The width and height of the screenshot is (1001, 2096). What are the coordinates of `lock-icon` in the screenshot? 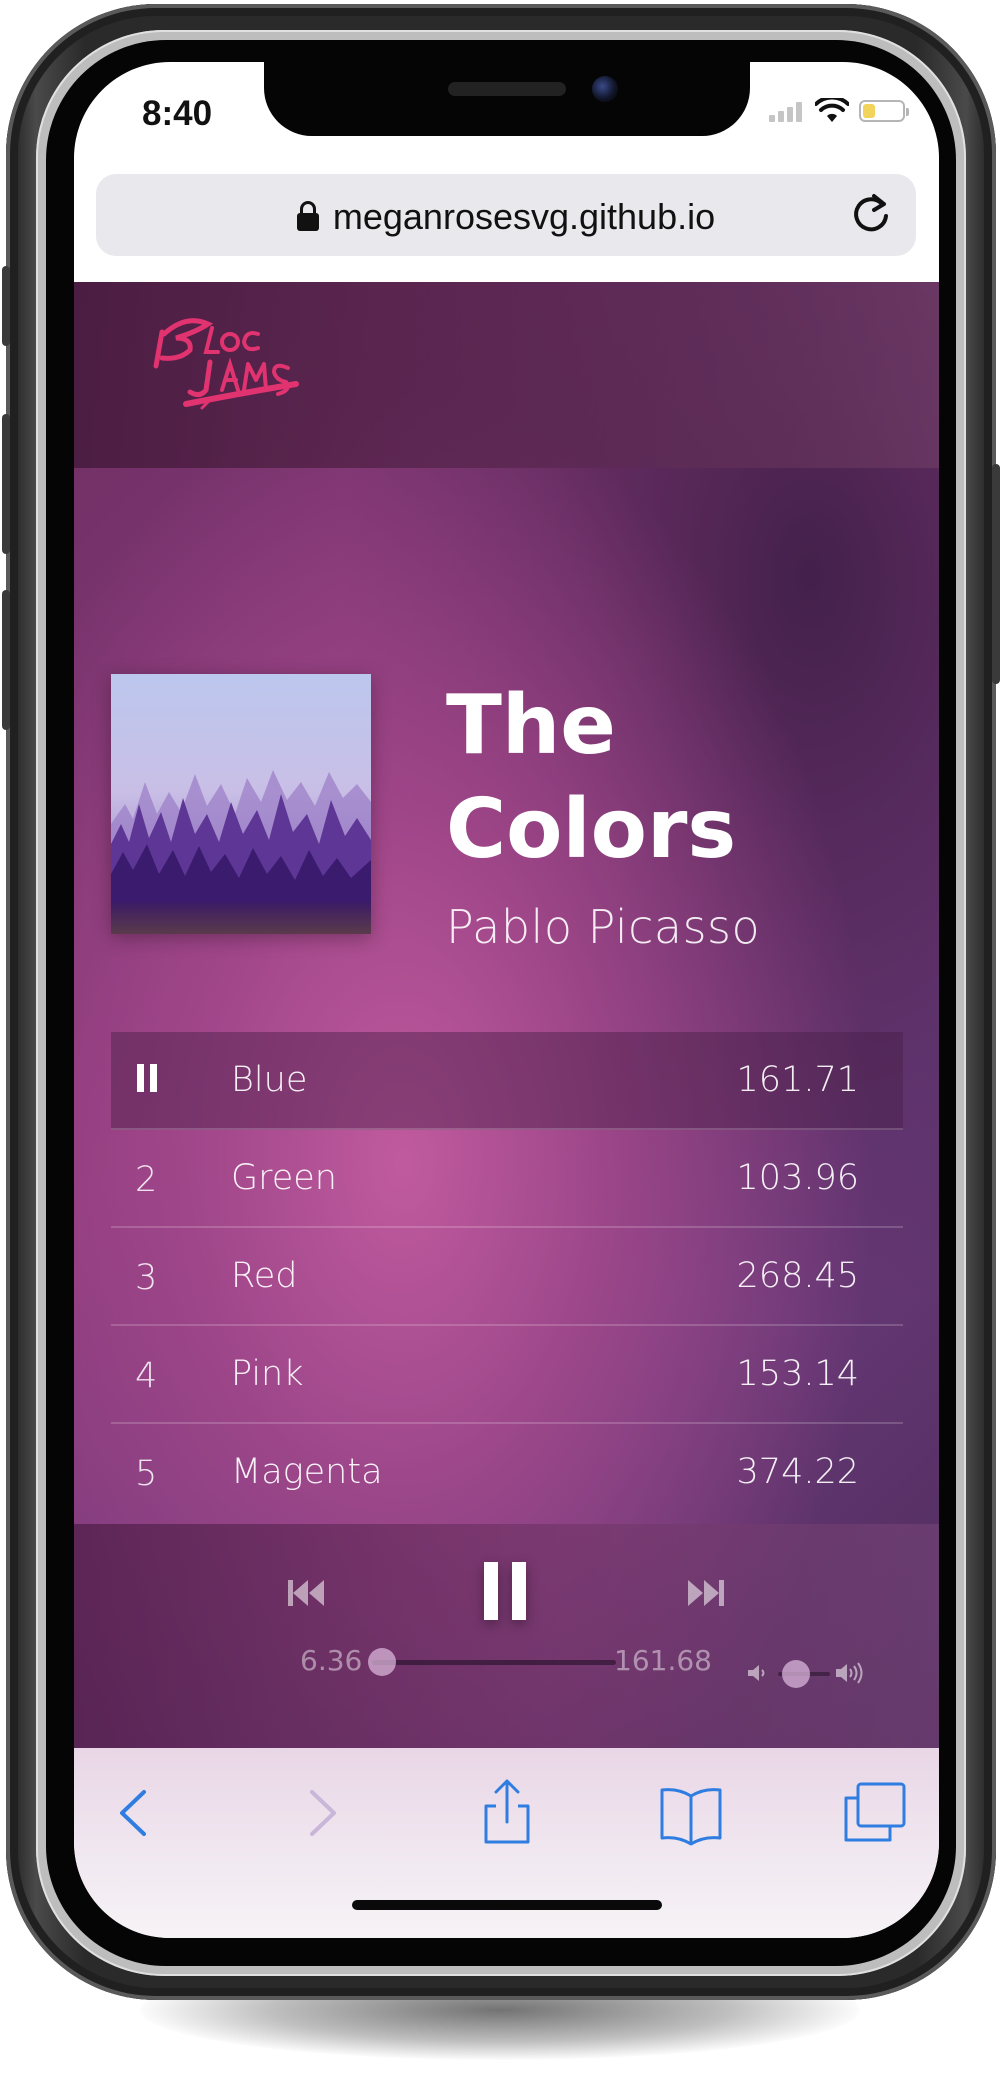 It's located at (307, 216).